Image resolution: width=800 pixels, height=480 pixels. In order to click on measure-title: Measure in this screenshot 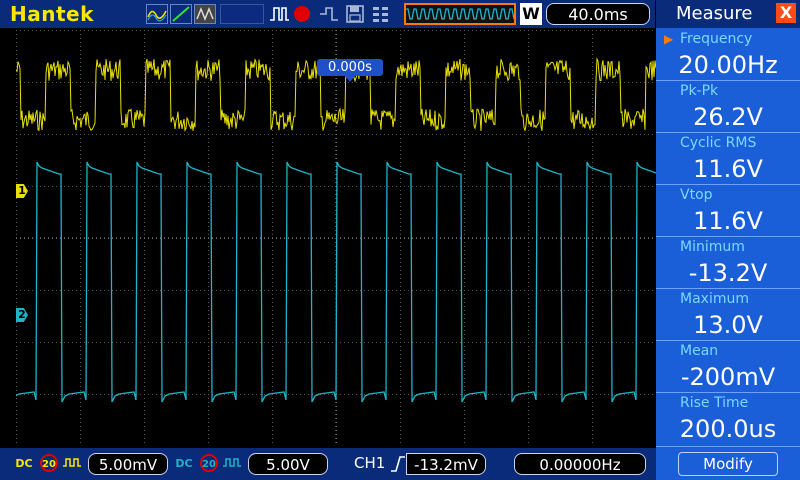, I will do `click(714, 13)`.